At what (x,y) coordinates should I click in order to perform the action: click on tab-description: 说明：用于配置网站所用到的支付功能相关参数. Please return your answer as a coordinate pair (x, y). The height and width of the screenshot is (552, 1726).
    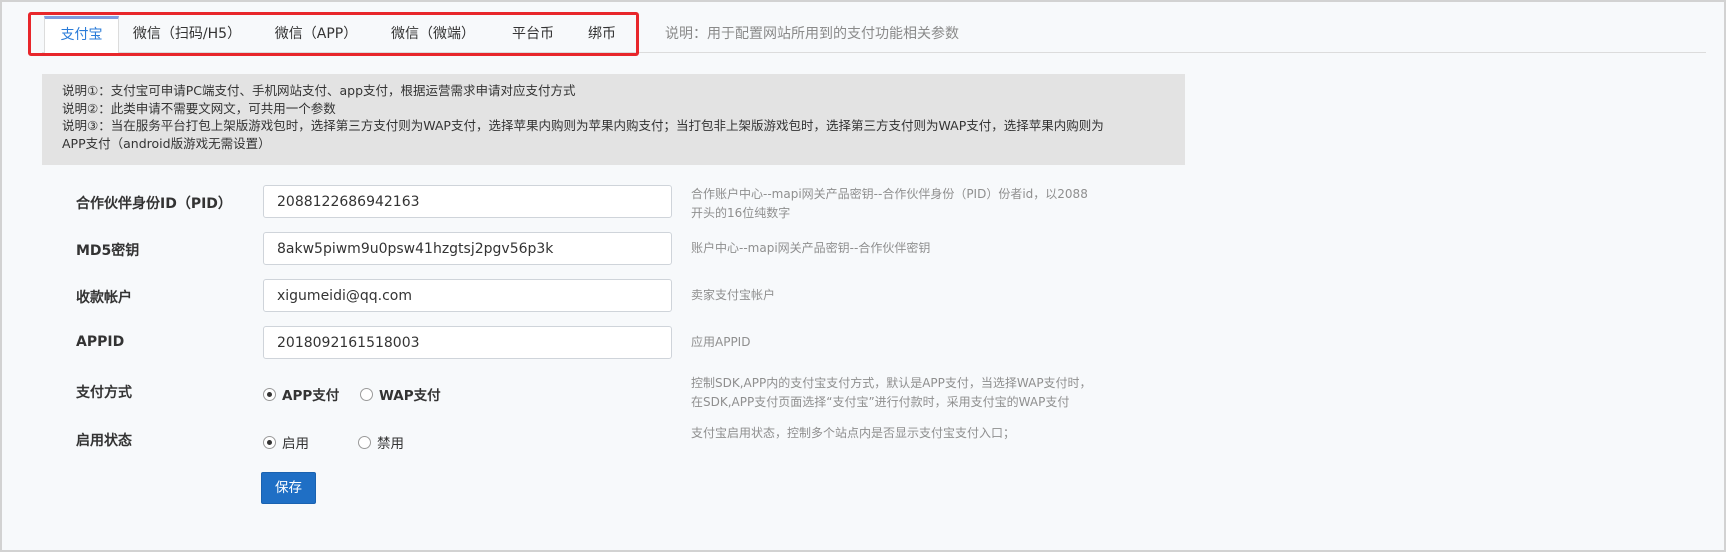
    Looking at the image, I should click on (812, 34).